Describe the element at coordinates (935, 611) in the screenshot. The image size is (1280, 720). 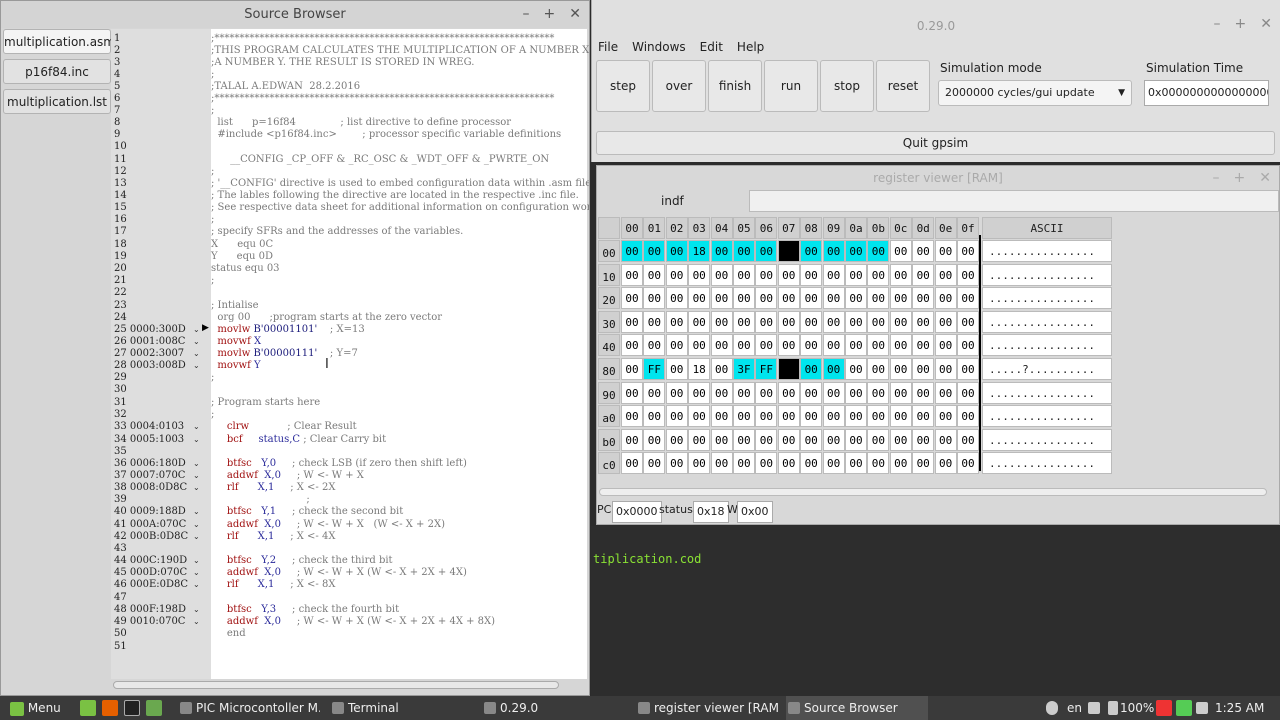
I see `terminal-window: tiplication.cod` at that location.